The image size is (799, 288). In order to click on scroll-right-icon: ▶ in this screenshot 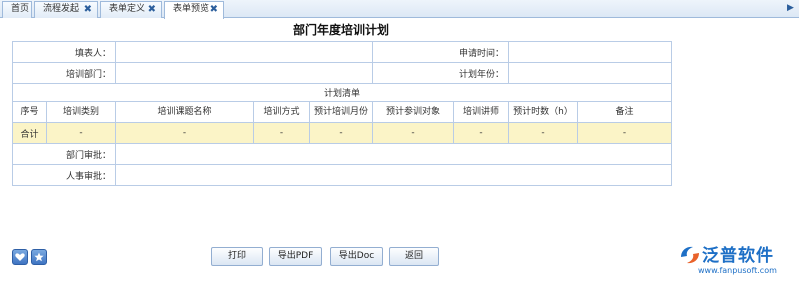, I will do `click(792, 8)`.